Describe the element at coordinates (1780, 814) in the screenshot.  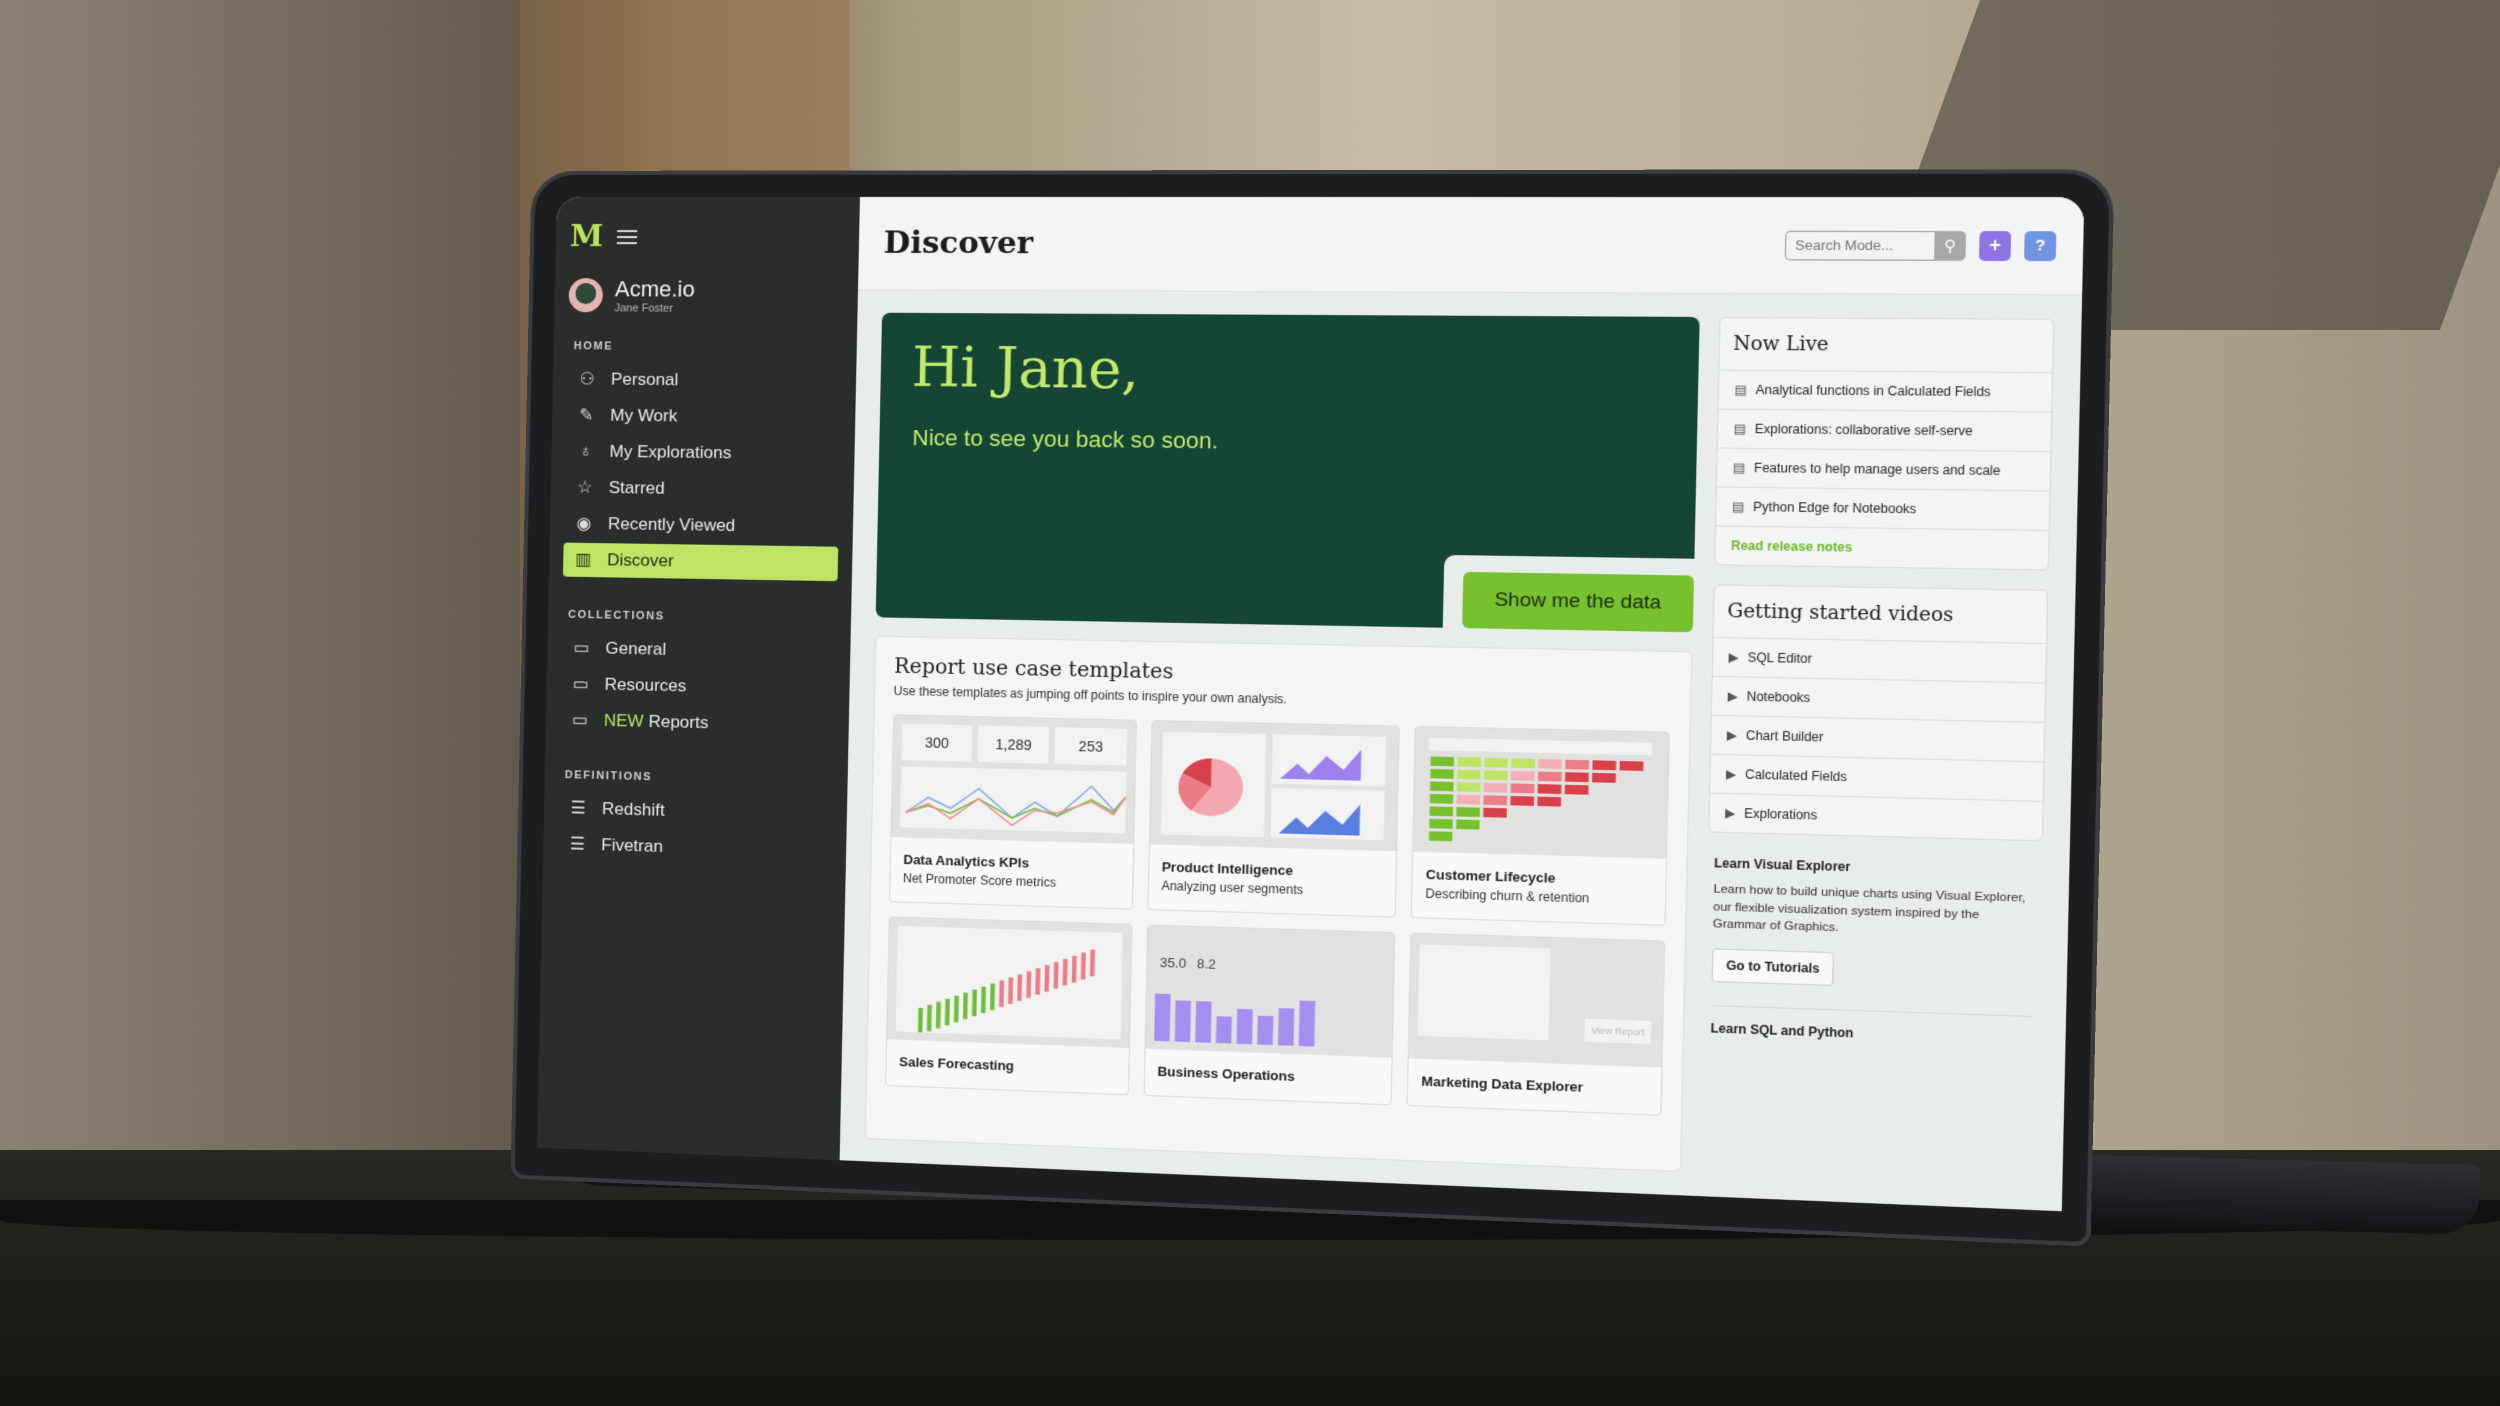
I see `video-label: Explorations` at that location.